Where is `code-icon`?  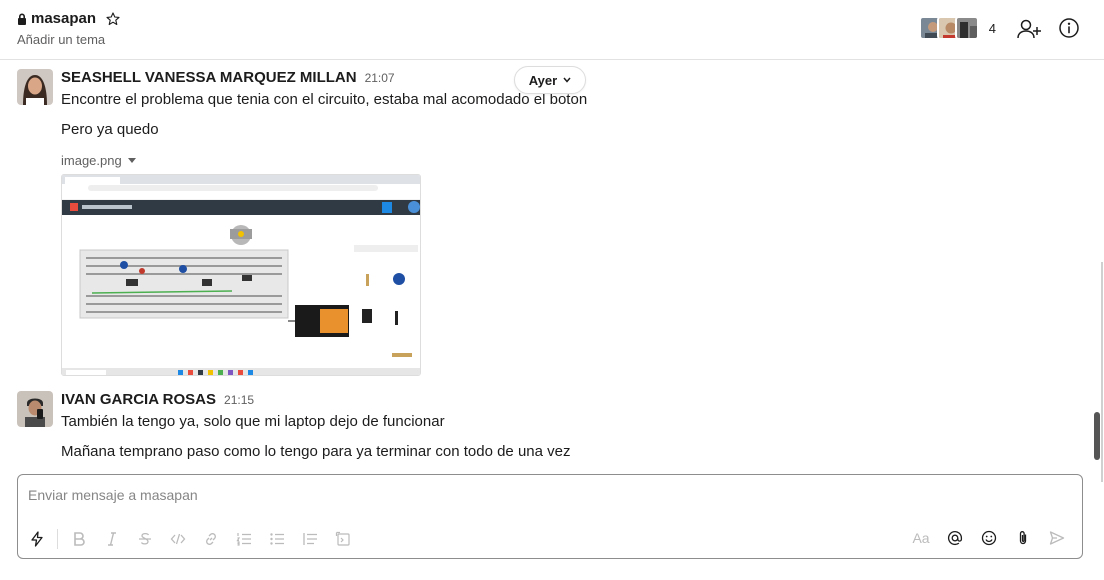
code-icon is located at coordinates (178, 539).